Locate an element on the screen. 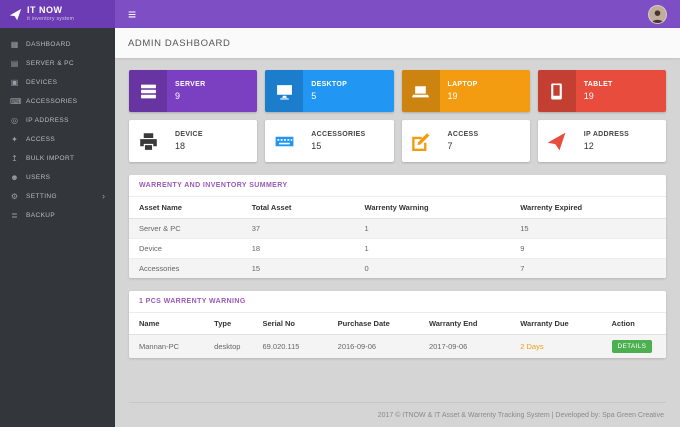 The width and height of the screenshot is (680, 427). cell-purchase-date: 2016-09-06 is located at coordinates (357, 346).